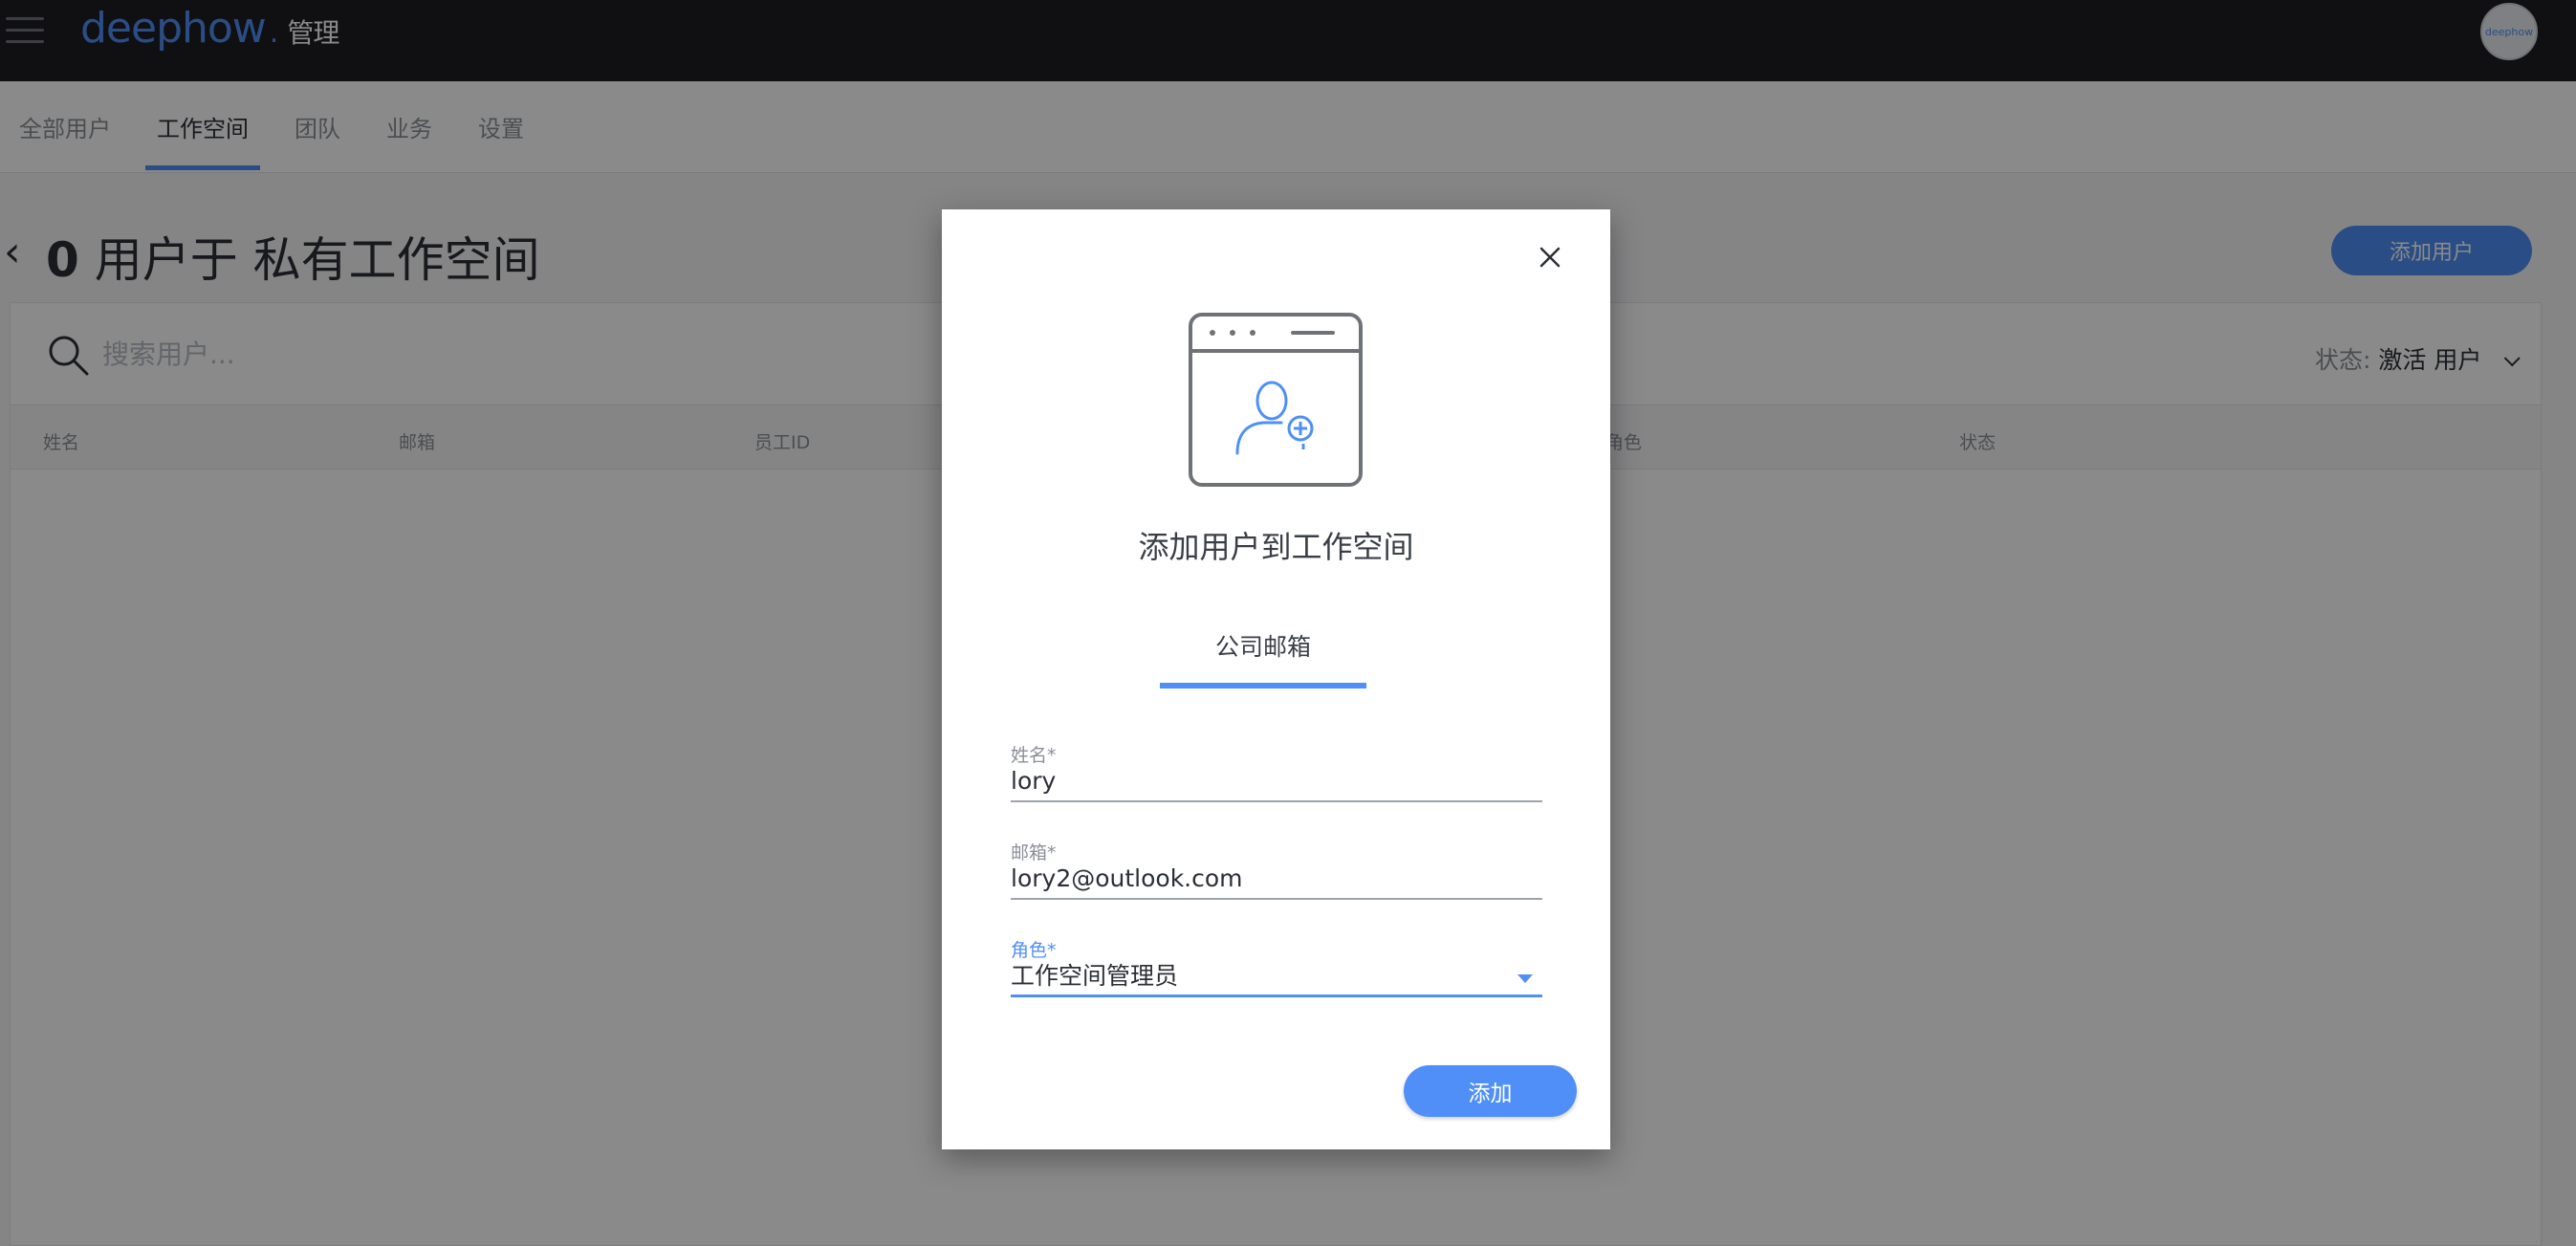  I want to click on role-field-label: 角色*, so click(1034, 950).